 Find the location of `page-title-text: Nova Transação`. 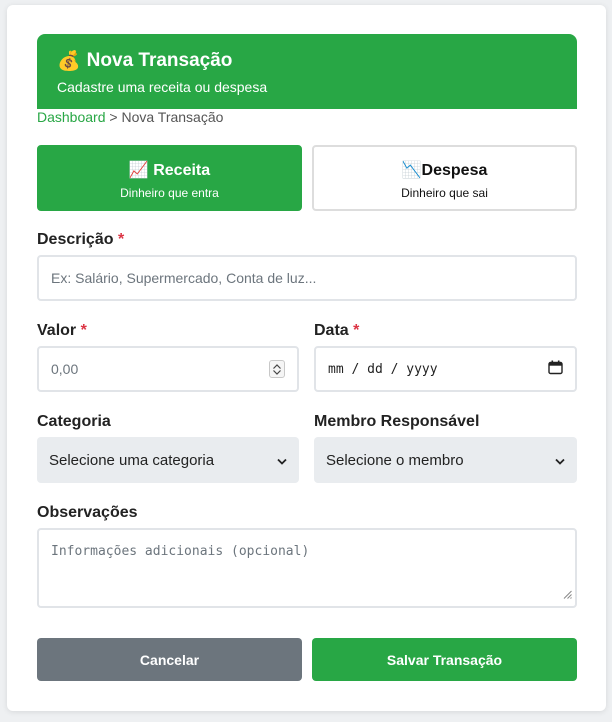

page-title-text: Nova Transação is located at coordinates (159, 60).